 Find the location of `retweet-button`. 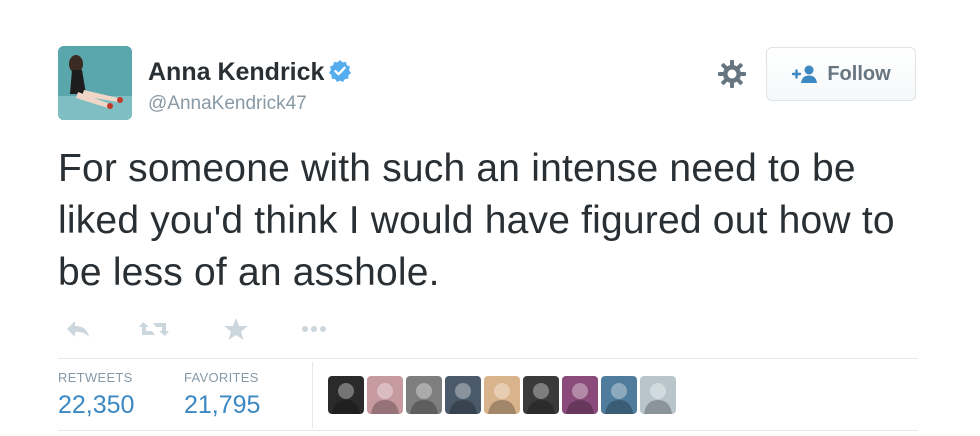

retweet-button is located at coordinates (154, 329).